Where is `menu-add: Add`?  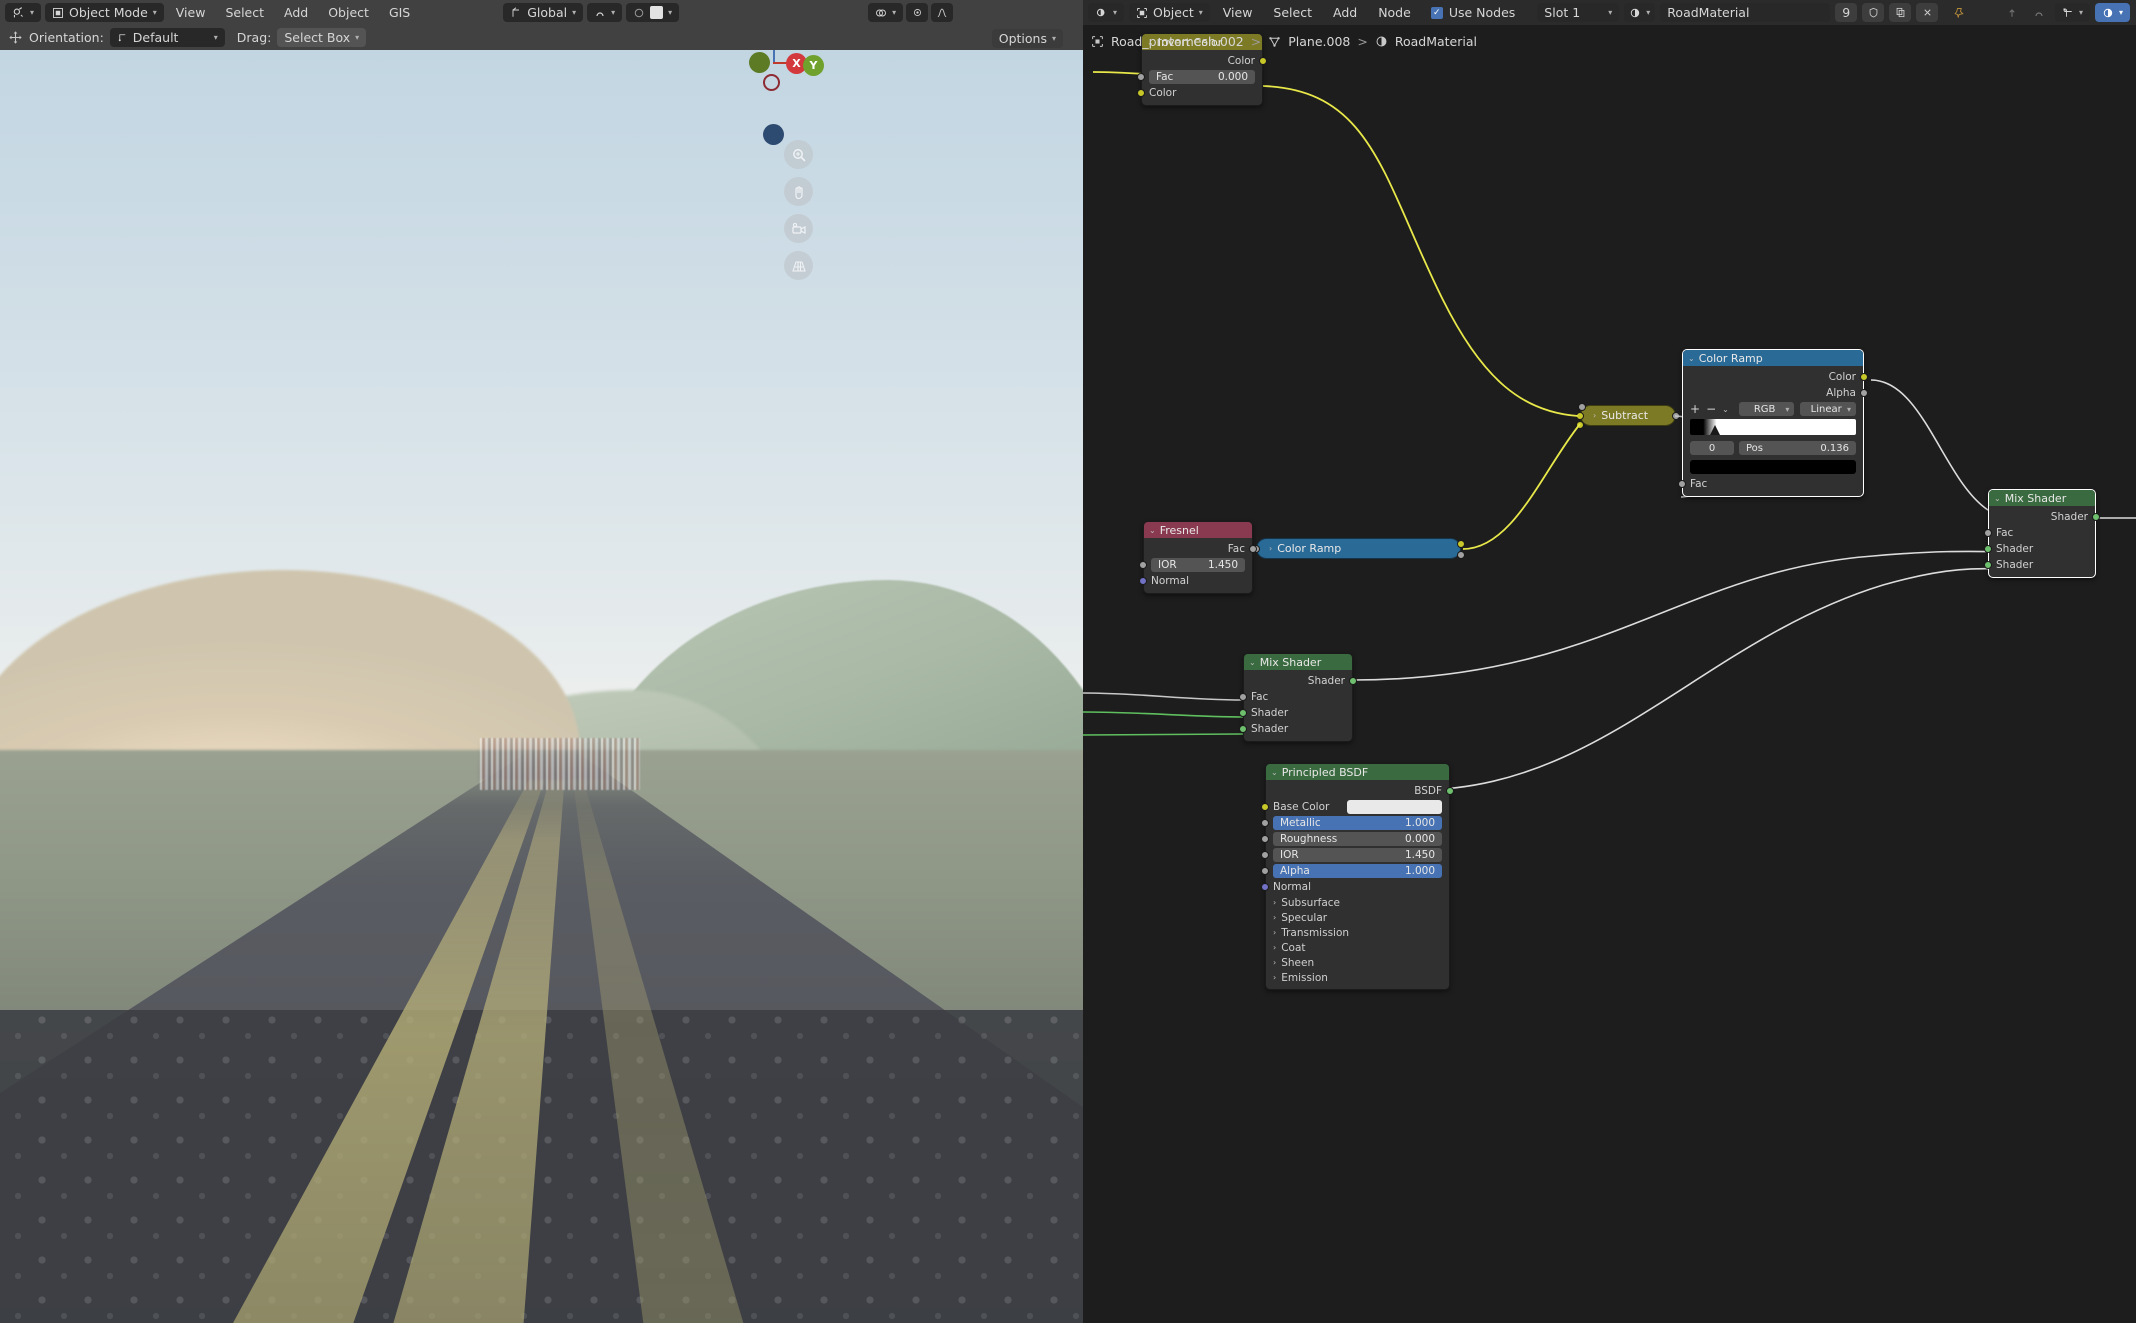 menu-add: Add is located at coordinates (296, 12).